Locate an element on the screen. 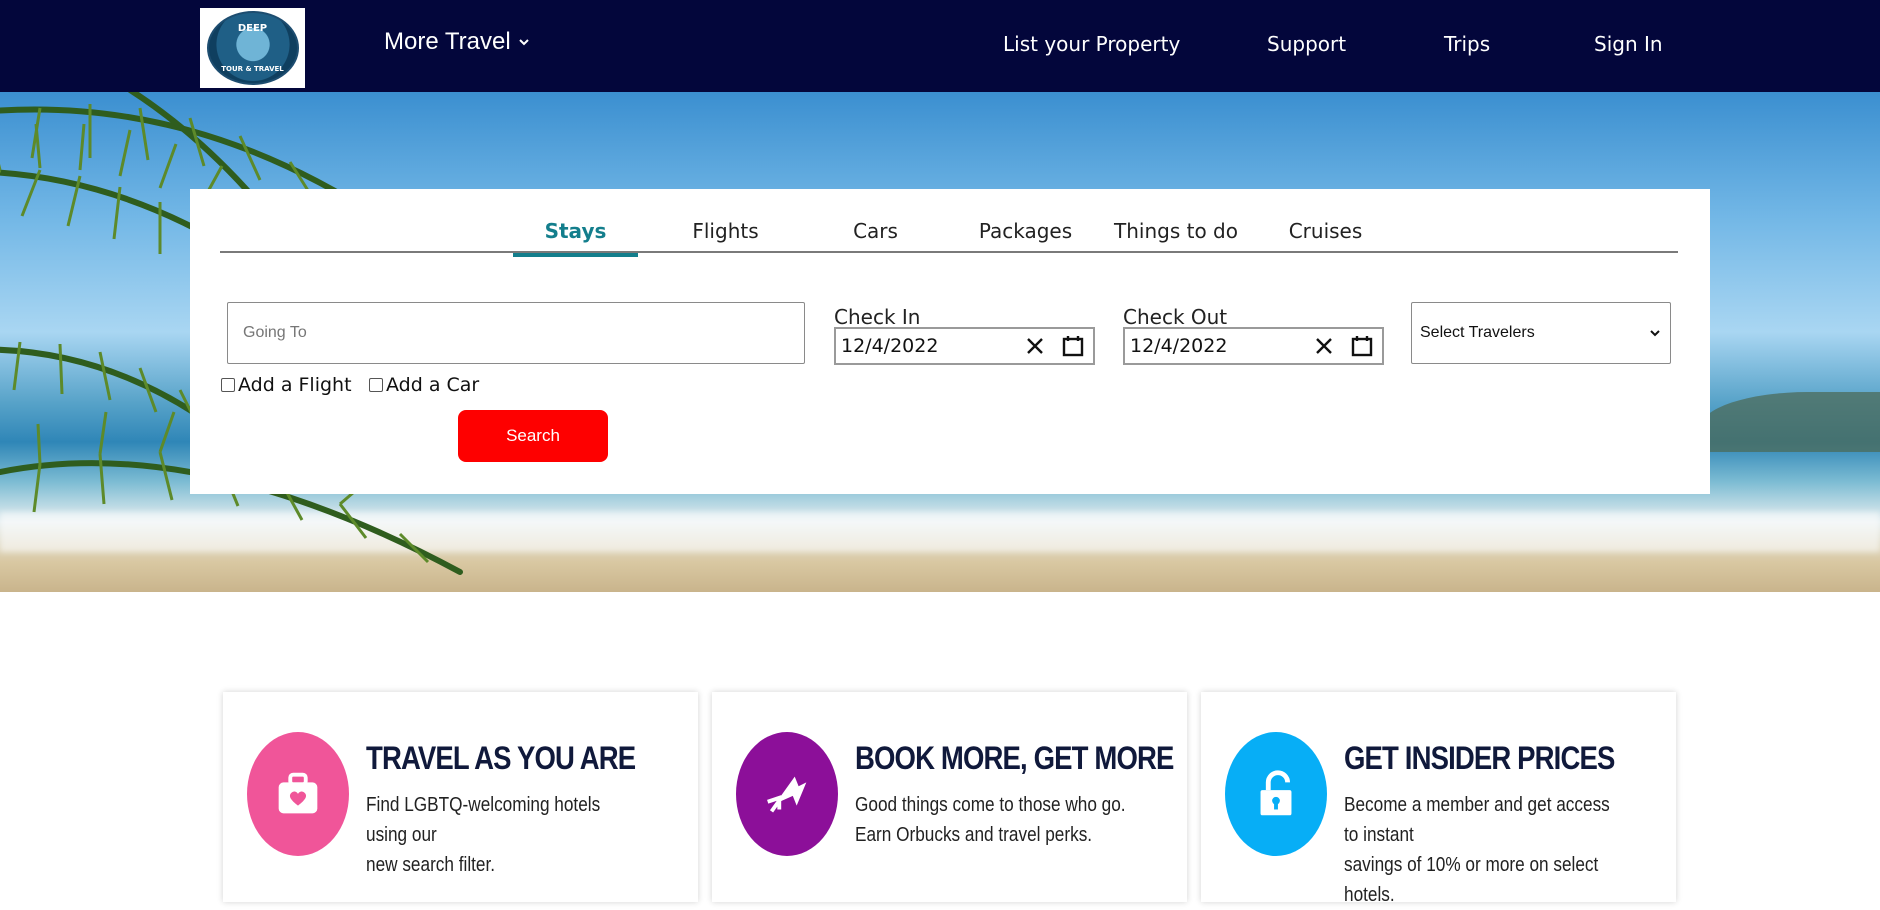  travelers-select: Select Travelers is located at coordinates (1541, 333).